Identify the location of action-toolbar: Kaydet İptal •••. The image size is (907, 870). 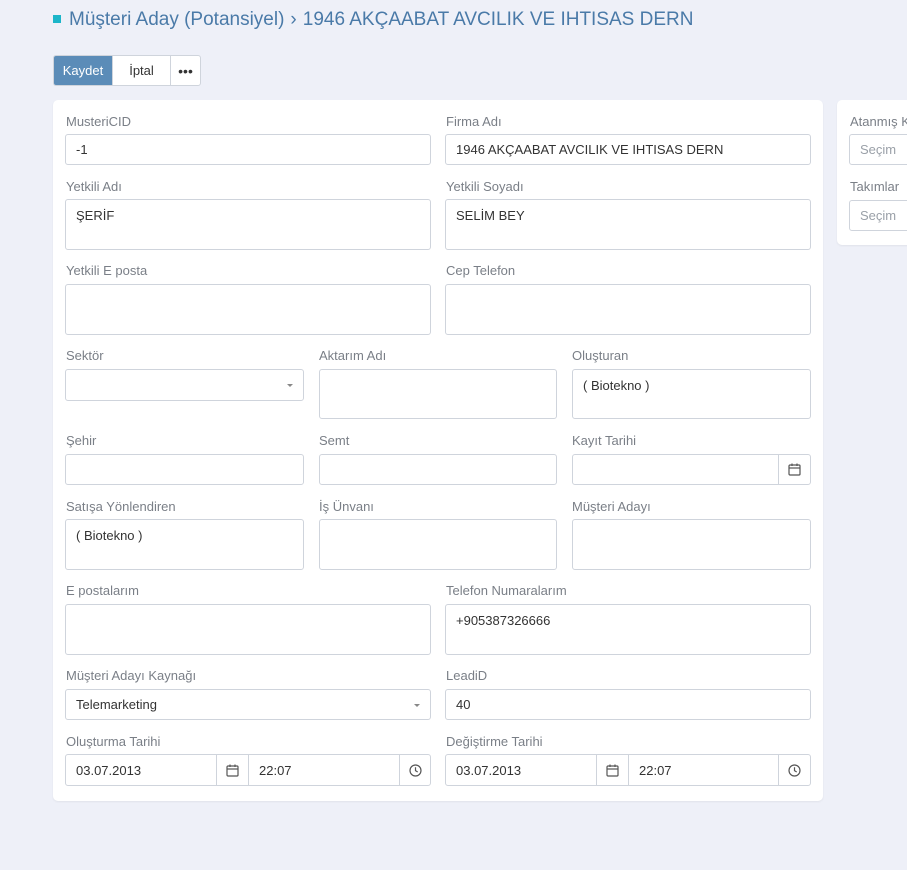
(127, 70).